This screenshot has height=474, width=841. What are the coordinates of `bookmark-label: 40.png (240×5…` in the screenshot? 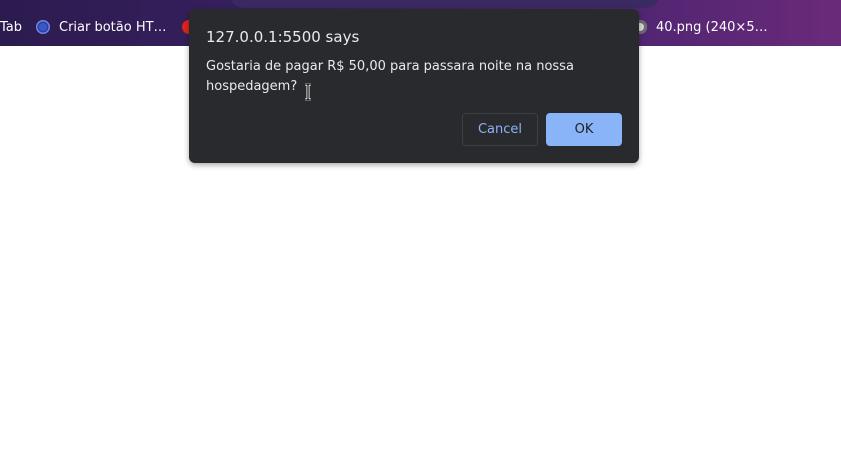 It's located at (712, 27).